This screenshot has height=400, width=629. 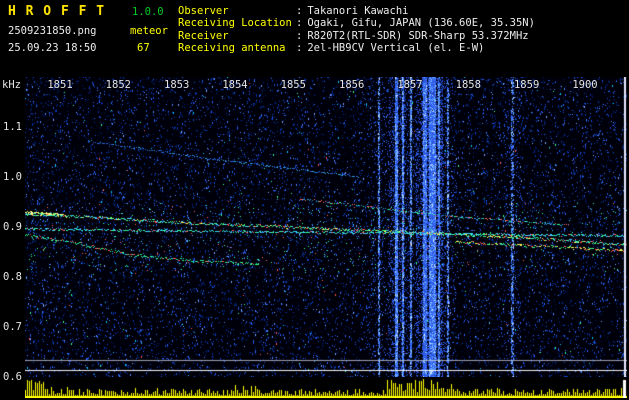 What do you see at coordinates (12, 177) in the screenshot?
I see `y-axis-tick-1.0: 1.0` at bounding box center [12, 177].